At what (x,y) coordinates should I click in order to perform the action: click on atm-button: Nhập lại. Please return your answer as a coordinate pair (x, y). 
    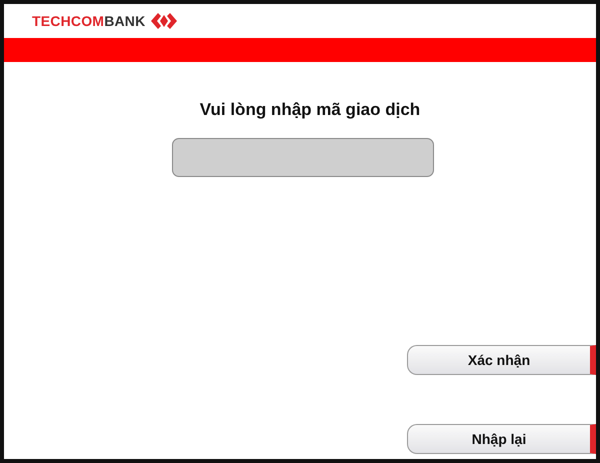
    Looking at the image, I should click on (501, 439).